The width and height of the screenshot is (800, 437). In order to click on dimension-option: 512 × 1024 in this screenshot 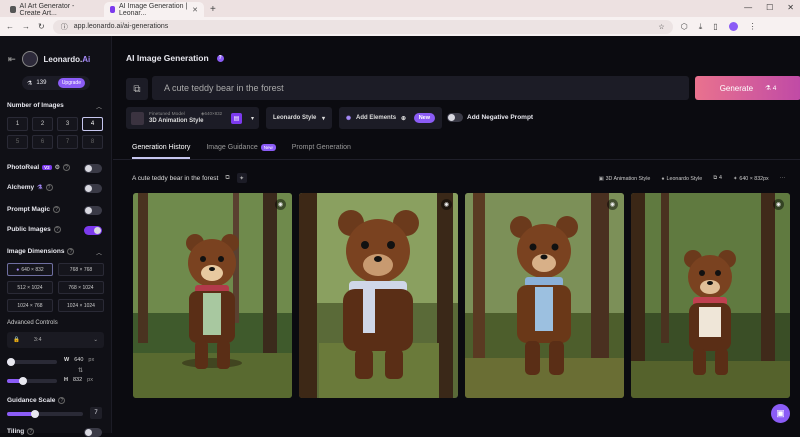, I will do `click(30, 287)`.